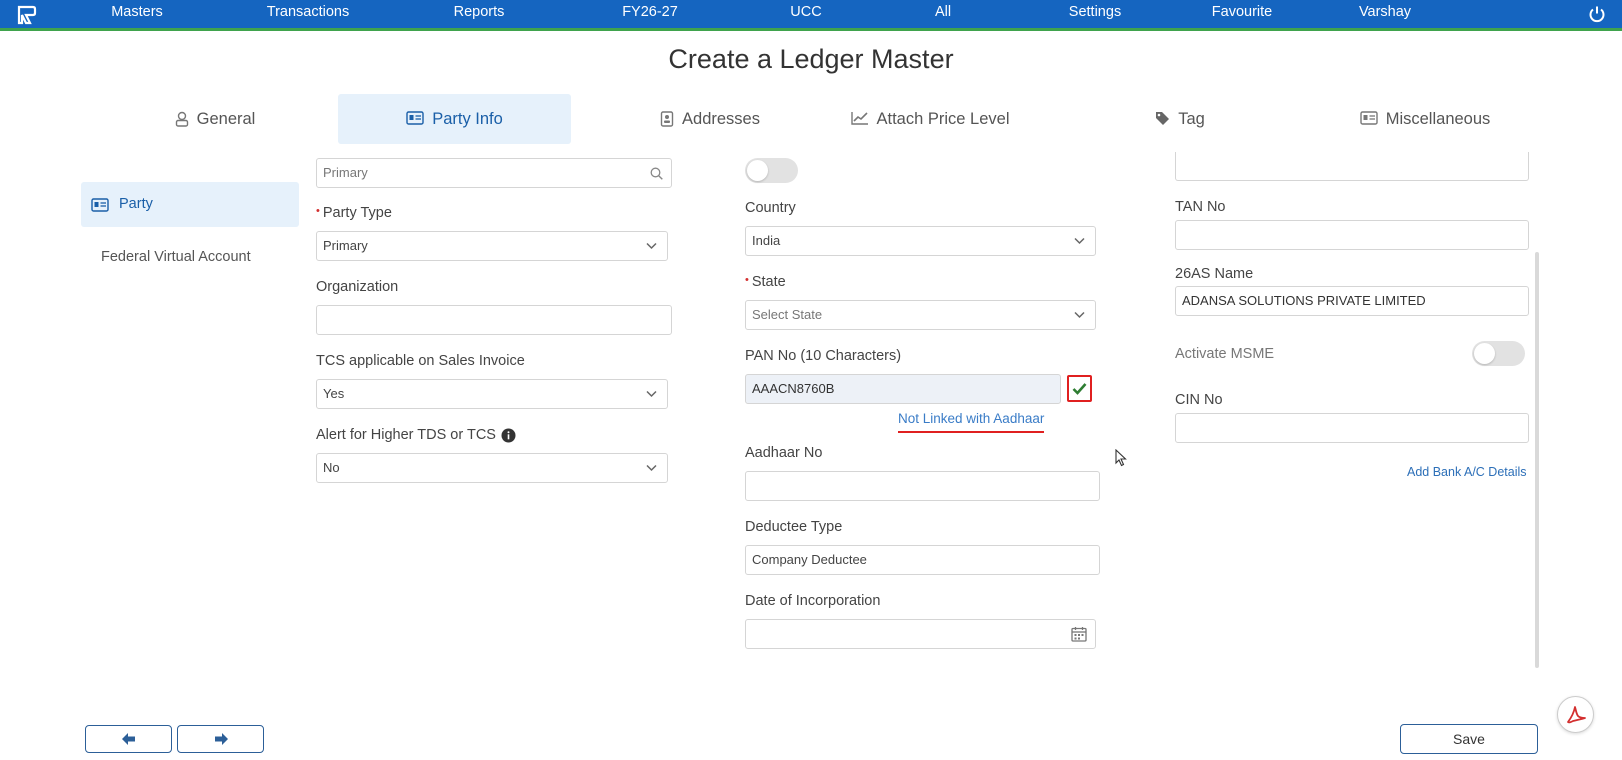 The height and width of the screenshot is (760, 1622). Describe the element at coordinates (667, 119) in the screenshot. I see `address-book-icon` at that location.